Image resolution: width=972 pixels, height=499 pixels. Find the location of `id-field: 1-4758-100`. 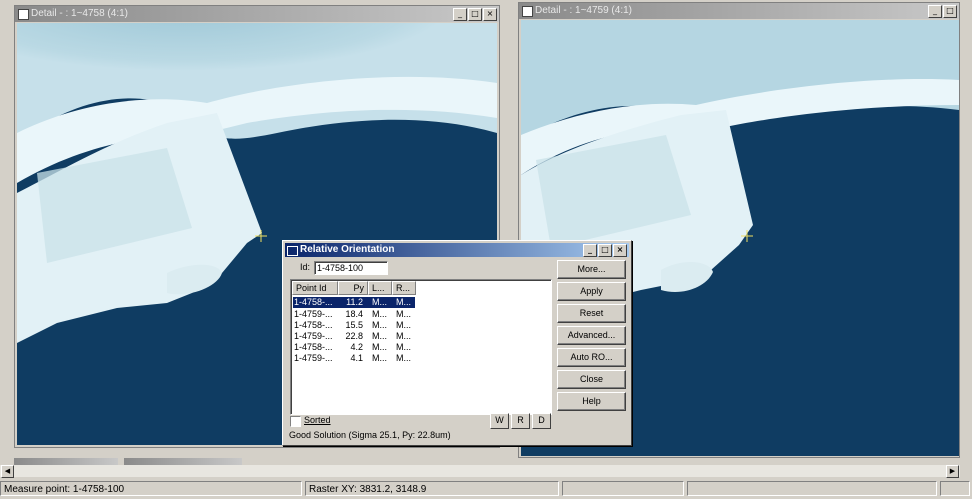

id-field: 1-4758-100 is located at coordinates (351, 268).